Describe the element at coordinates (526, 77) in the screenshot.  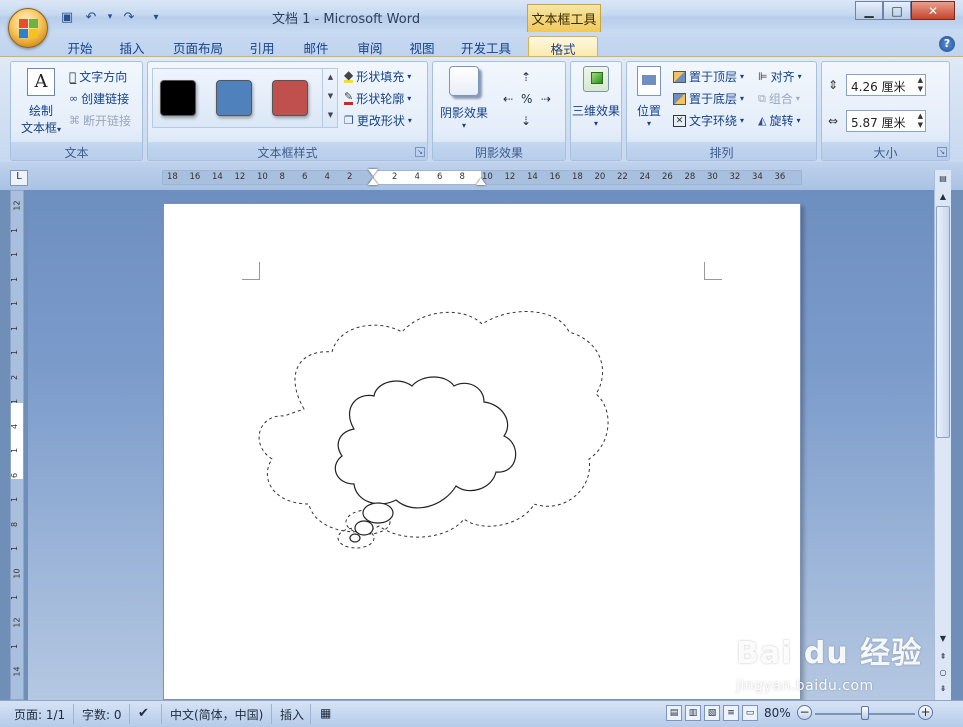
I see `nudge-shadow-up-icon: ⇡` at that location.